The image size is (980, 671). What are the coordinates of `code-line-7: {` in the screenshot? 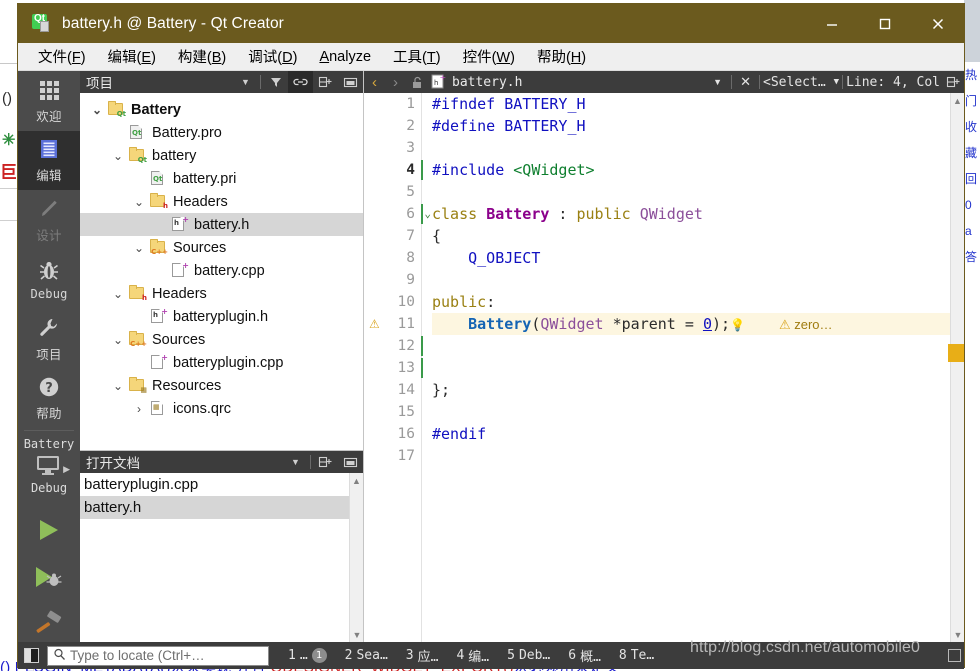 It's located at (698, 236).